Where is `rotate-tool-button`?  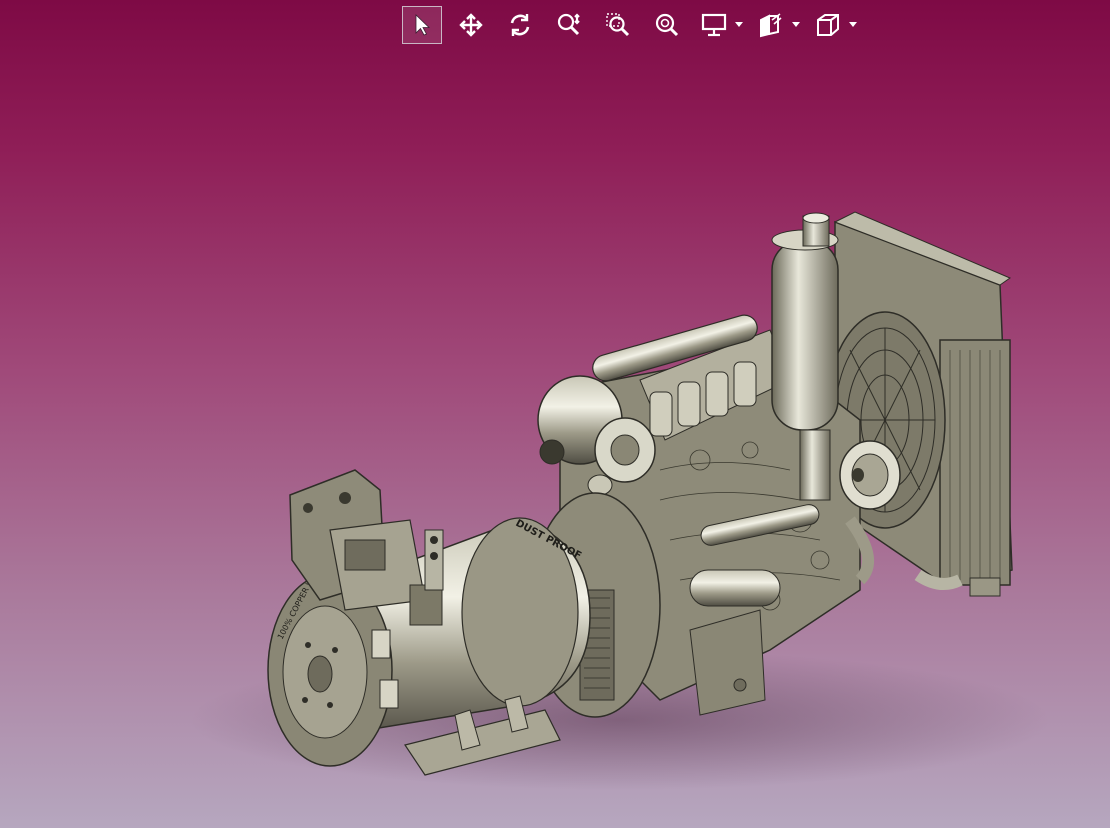 rotate-tool-button is located at coordinates (520, 25).